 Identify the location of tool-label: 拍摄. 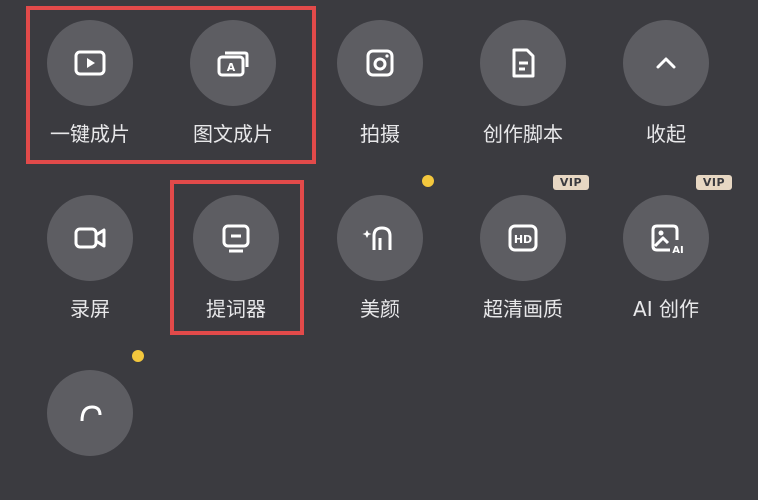
(380, 134).